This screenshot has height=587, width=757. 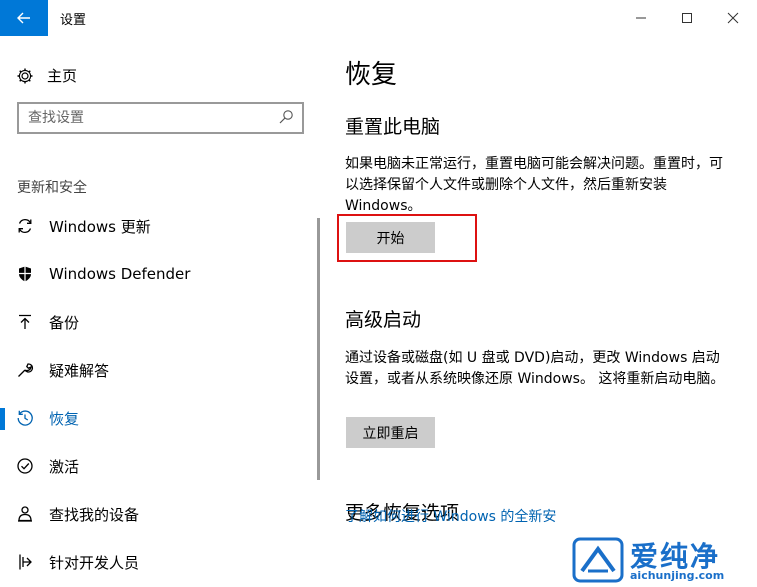 What do you see at coordinates (662, 560) in the screenshot?
I see `watermark: 爱纯净 aichunjing.com` at bounding box center [662, 560].